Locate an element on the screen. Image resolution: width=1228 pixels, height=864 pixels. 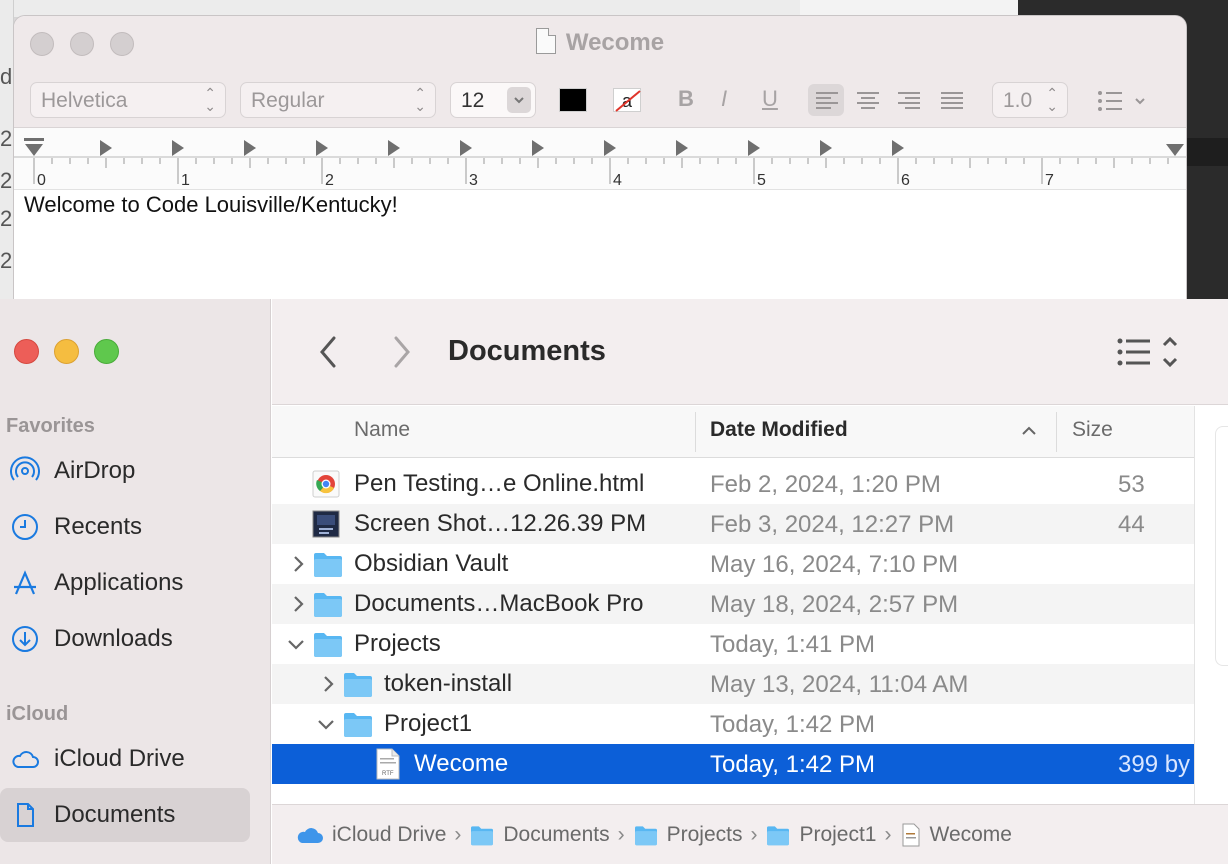
path-item-documents: Documents is located at coordinates (539, 834).